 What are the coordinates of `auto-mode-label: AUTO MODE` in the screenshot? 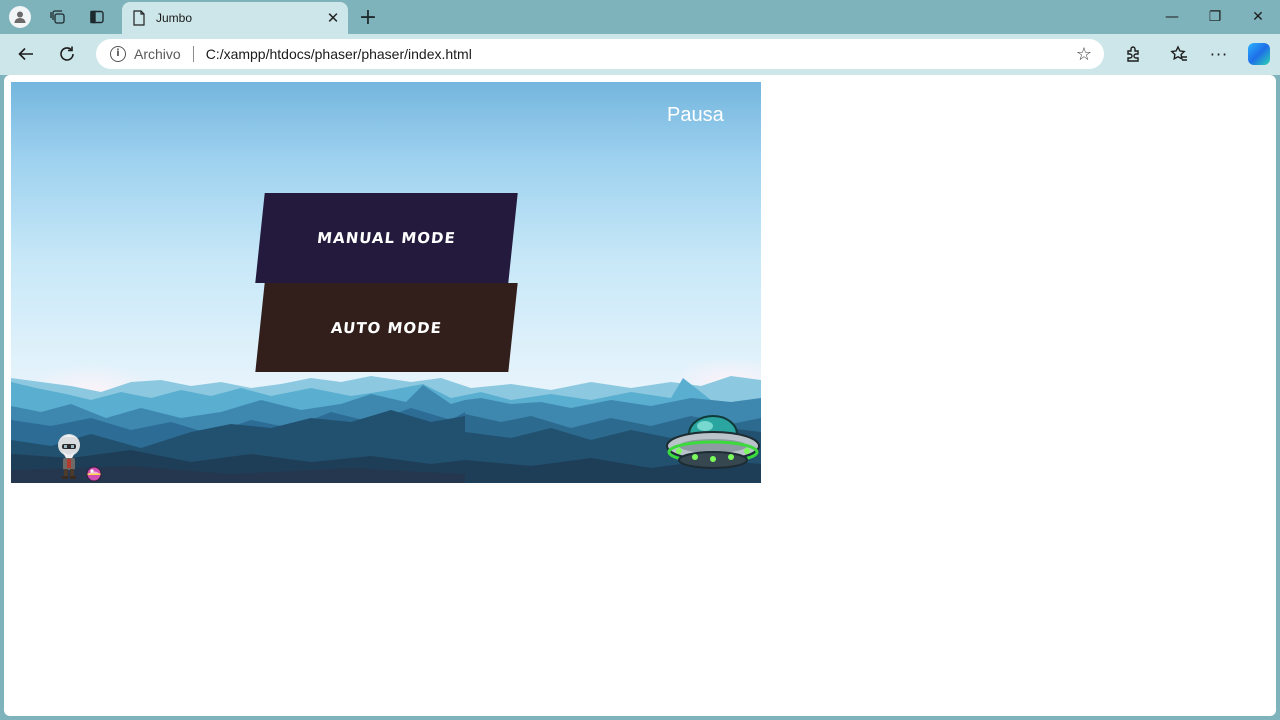 It's located at (386, 327).